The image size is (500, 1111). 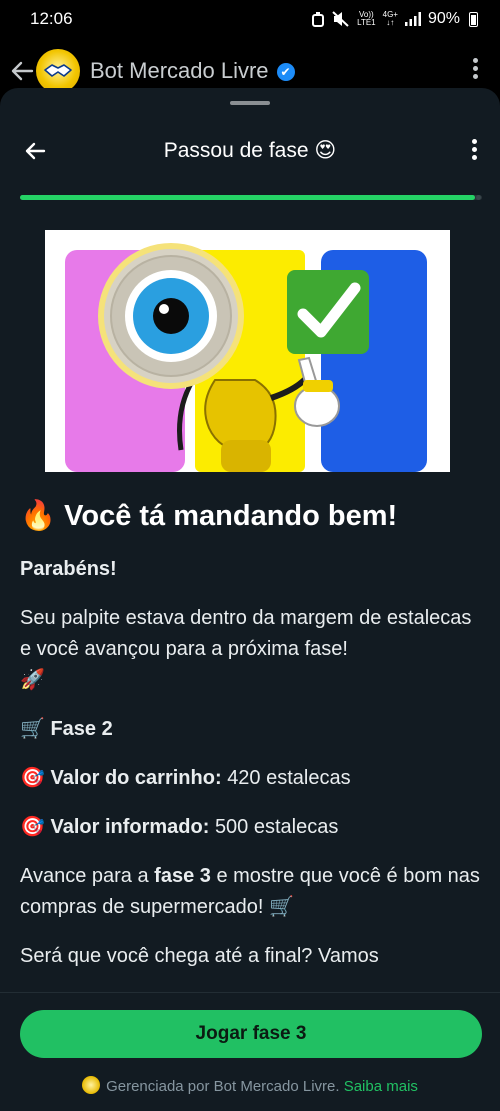 I want to click on battery-icon, so click(x=473, y=19).